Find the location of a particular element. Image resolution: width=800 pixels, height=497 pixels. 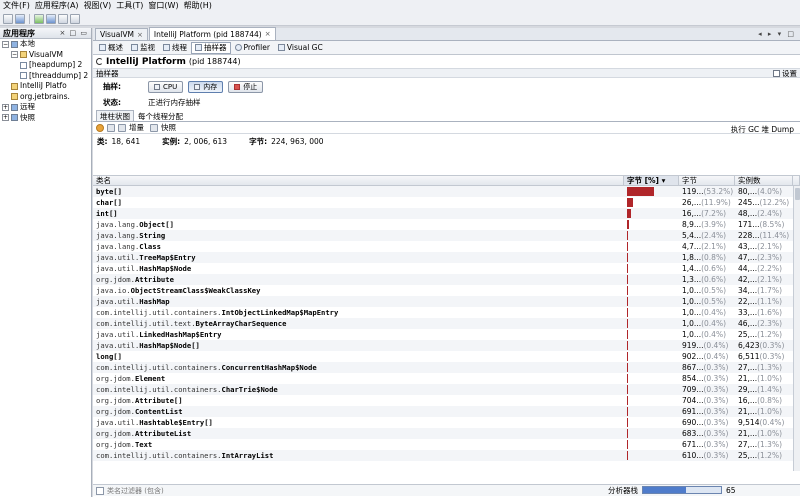

tree-node: + 快照 is located at coordinates (45, 118).